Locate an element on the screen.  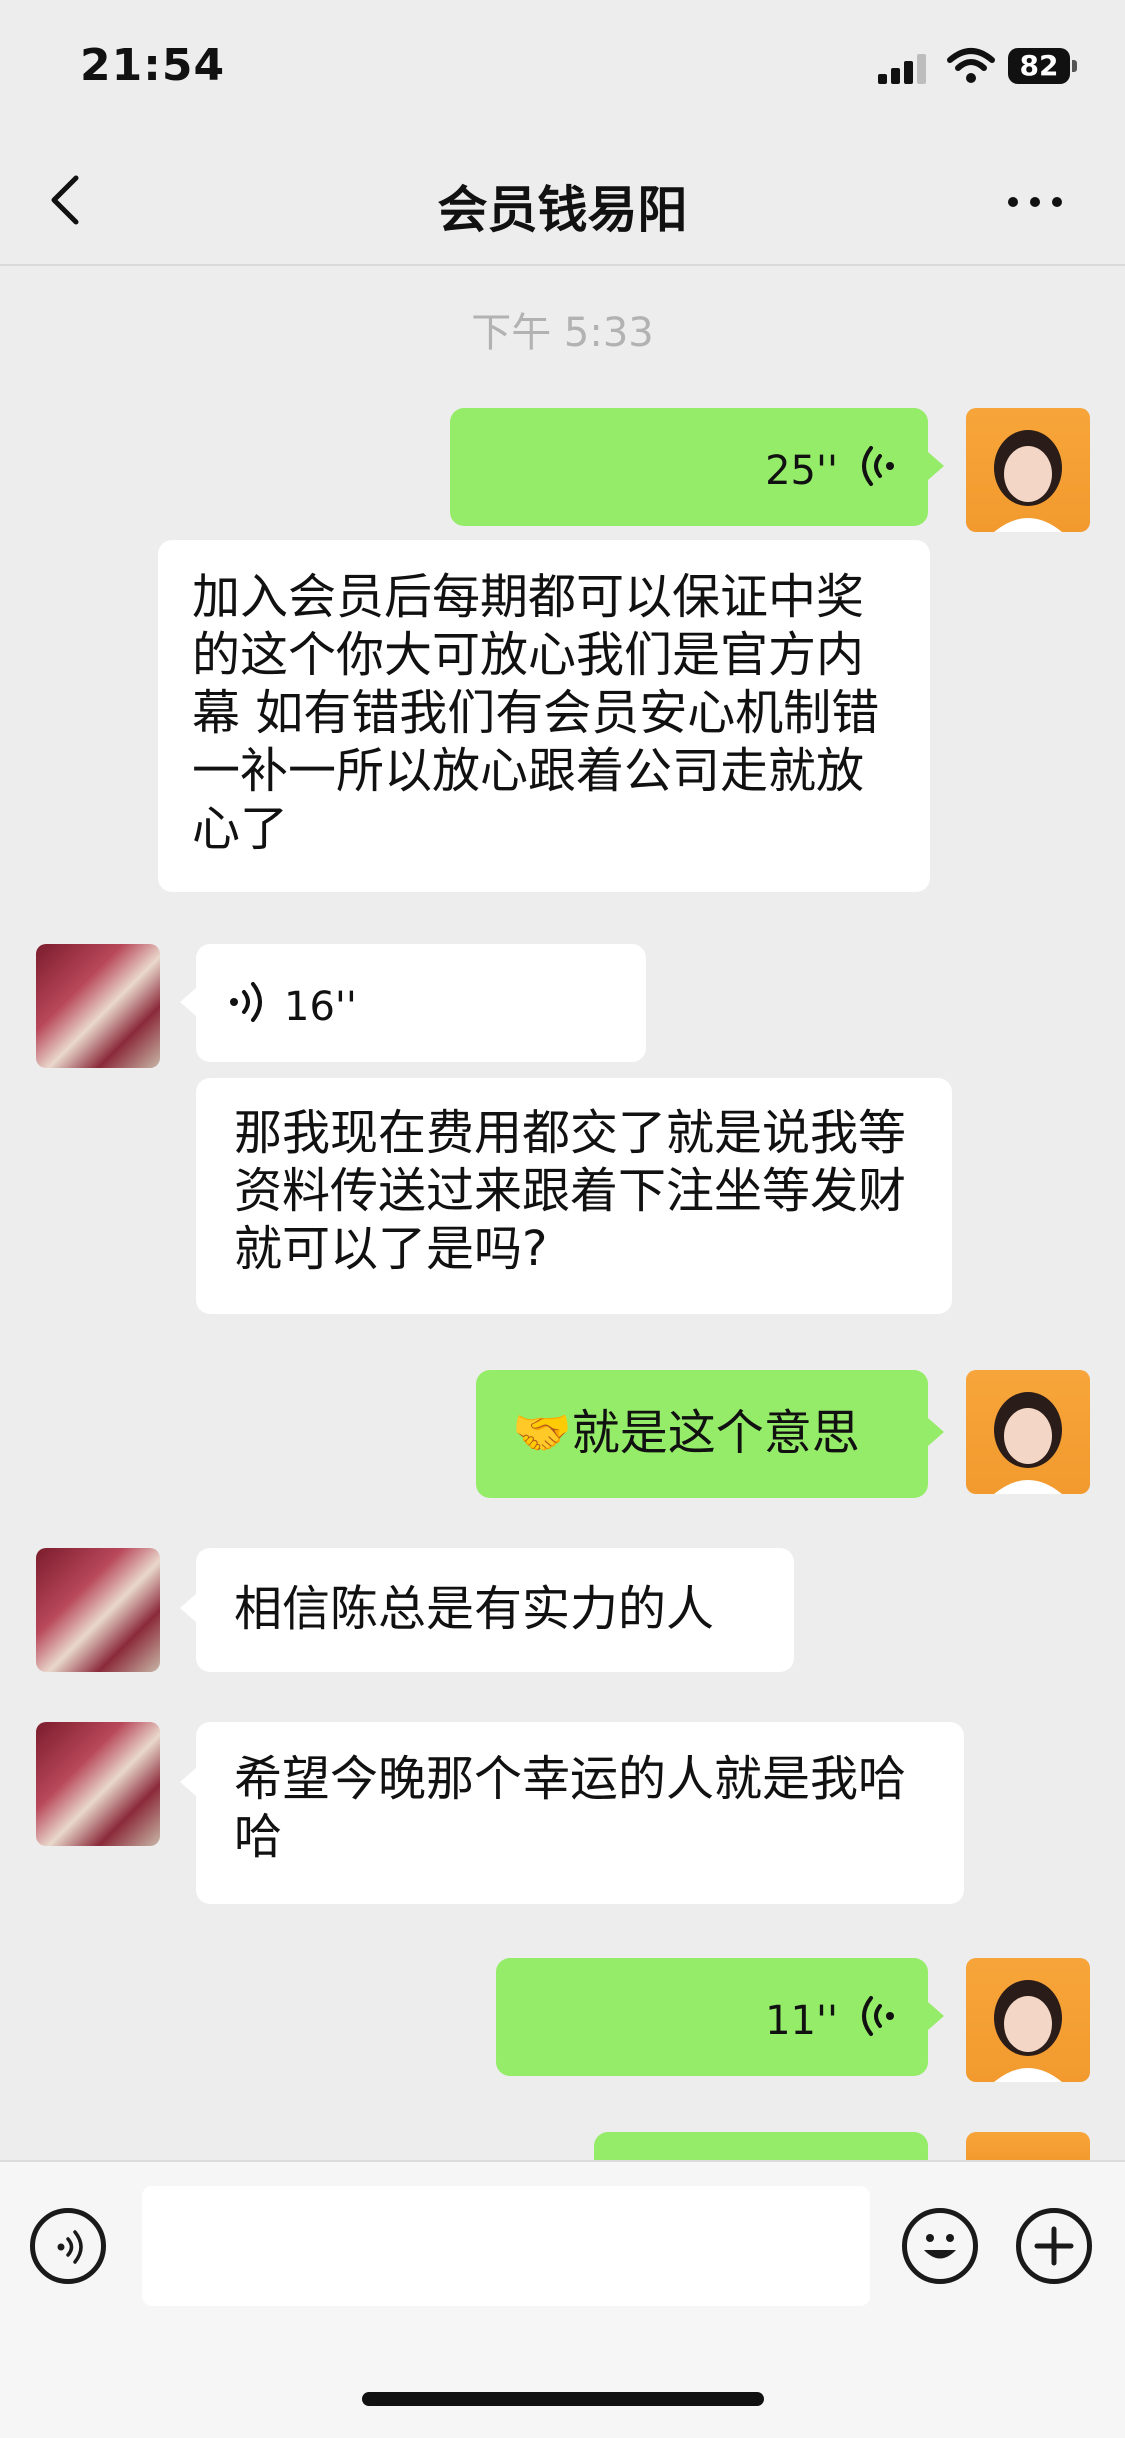
message-bubble-partial is located at coordinates (761, 2146).